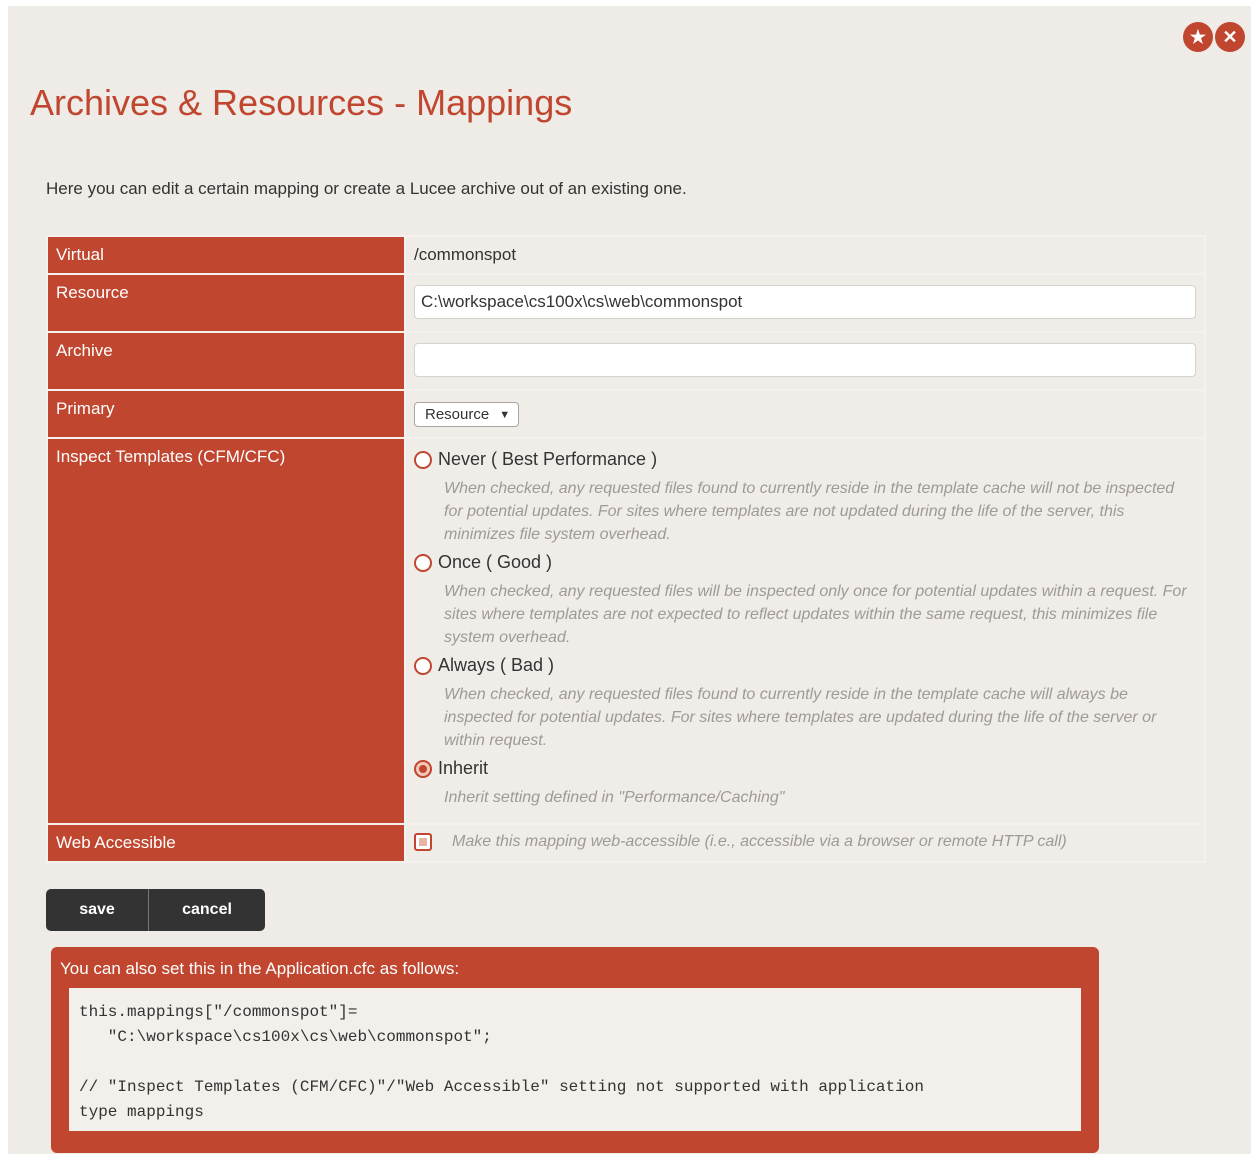 This screenshot has height=1154, width=1251. I want to click on option-never: Never ( Best Performance ), so click(805, 459).